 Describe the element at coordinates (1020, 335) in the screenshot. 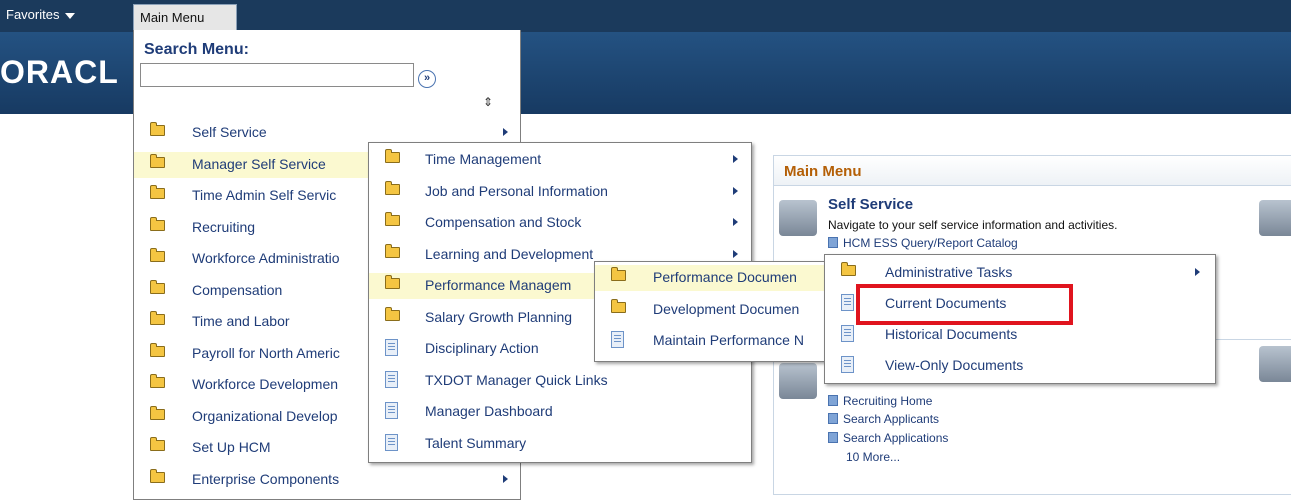

I see `menu-item: Historical Documents` at that location.